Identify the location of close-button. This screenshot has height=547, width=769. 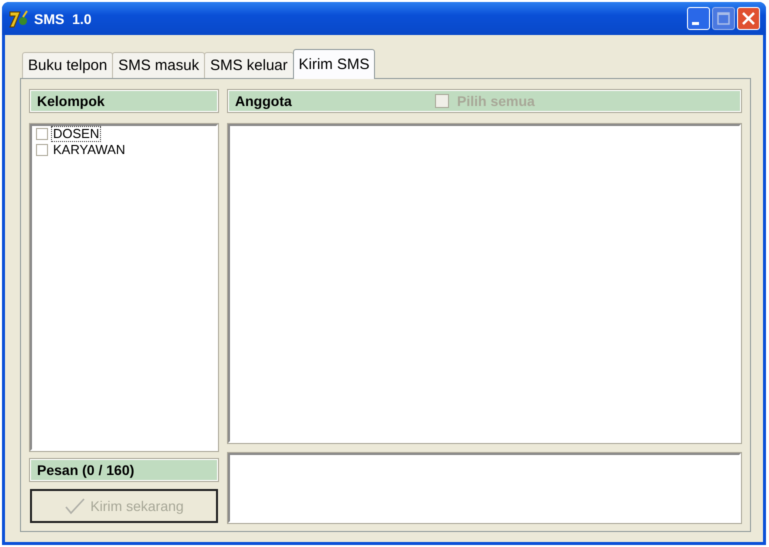
(748, 18).